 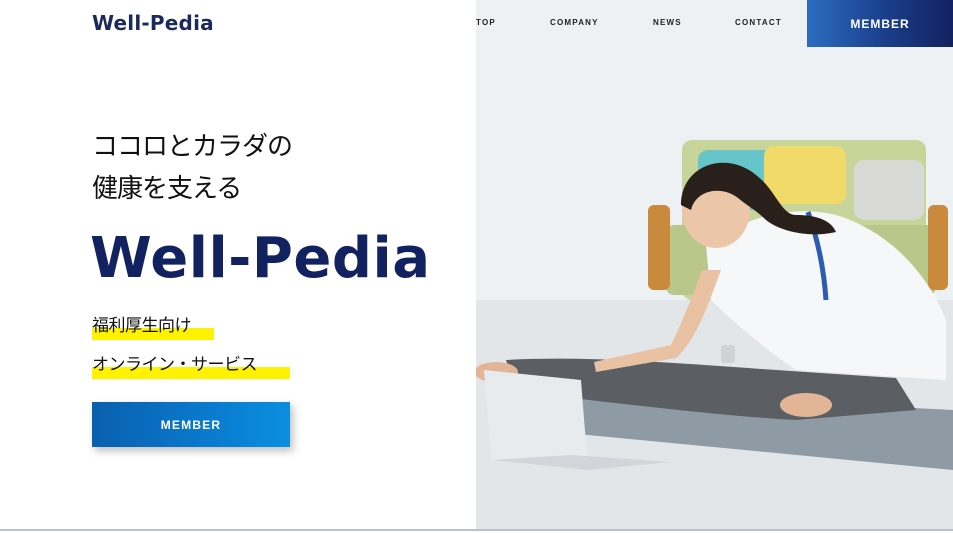 I want to click on hero-subtitle-2: オンライン・サービス, so click(x=191, y=364).